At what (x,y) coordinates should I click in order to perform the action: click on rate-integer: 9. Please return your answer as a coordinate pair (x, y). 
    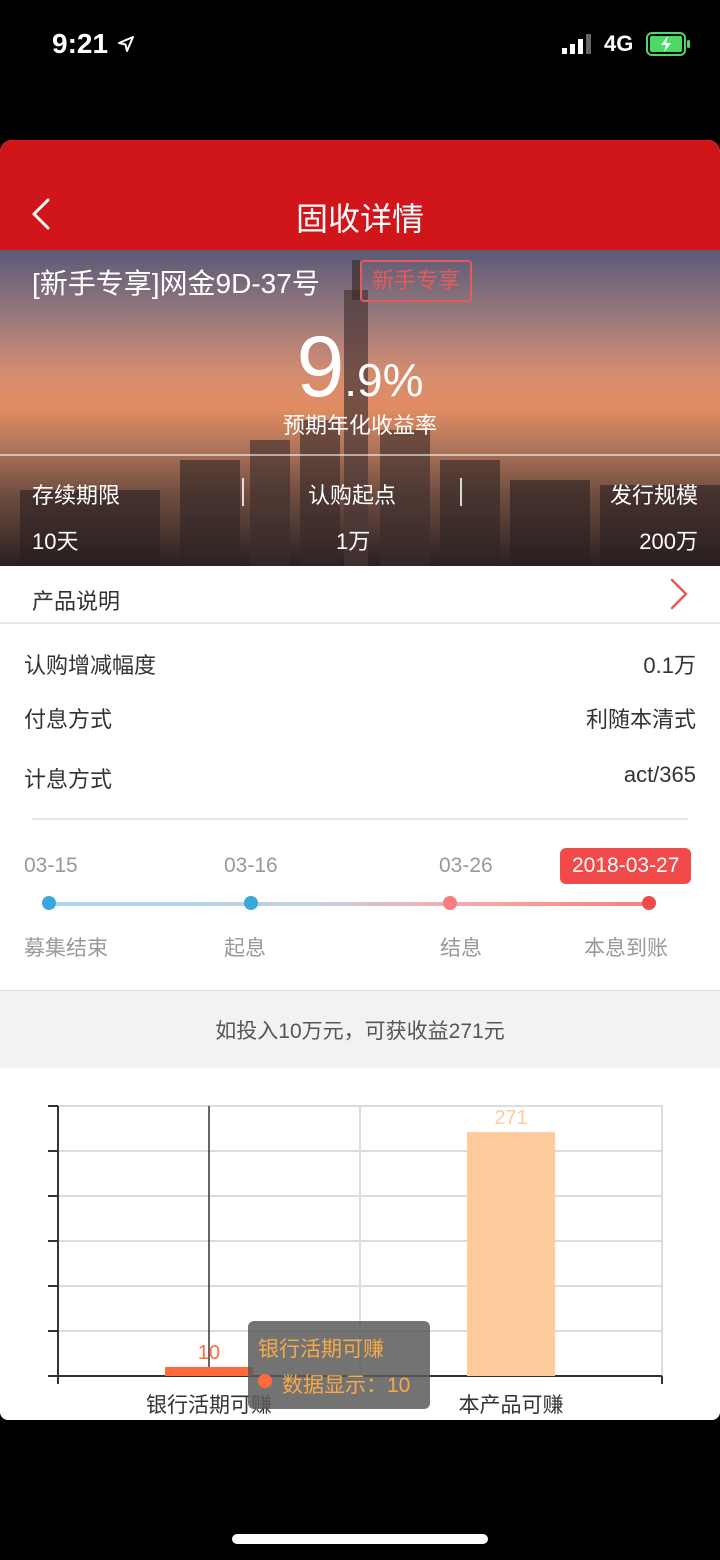
    Looking at the image, I should click on (320, 367).